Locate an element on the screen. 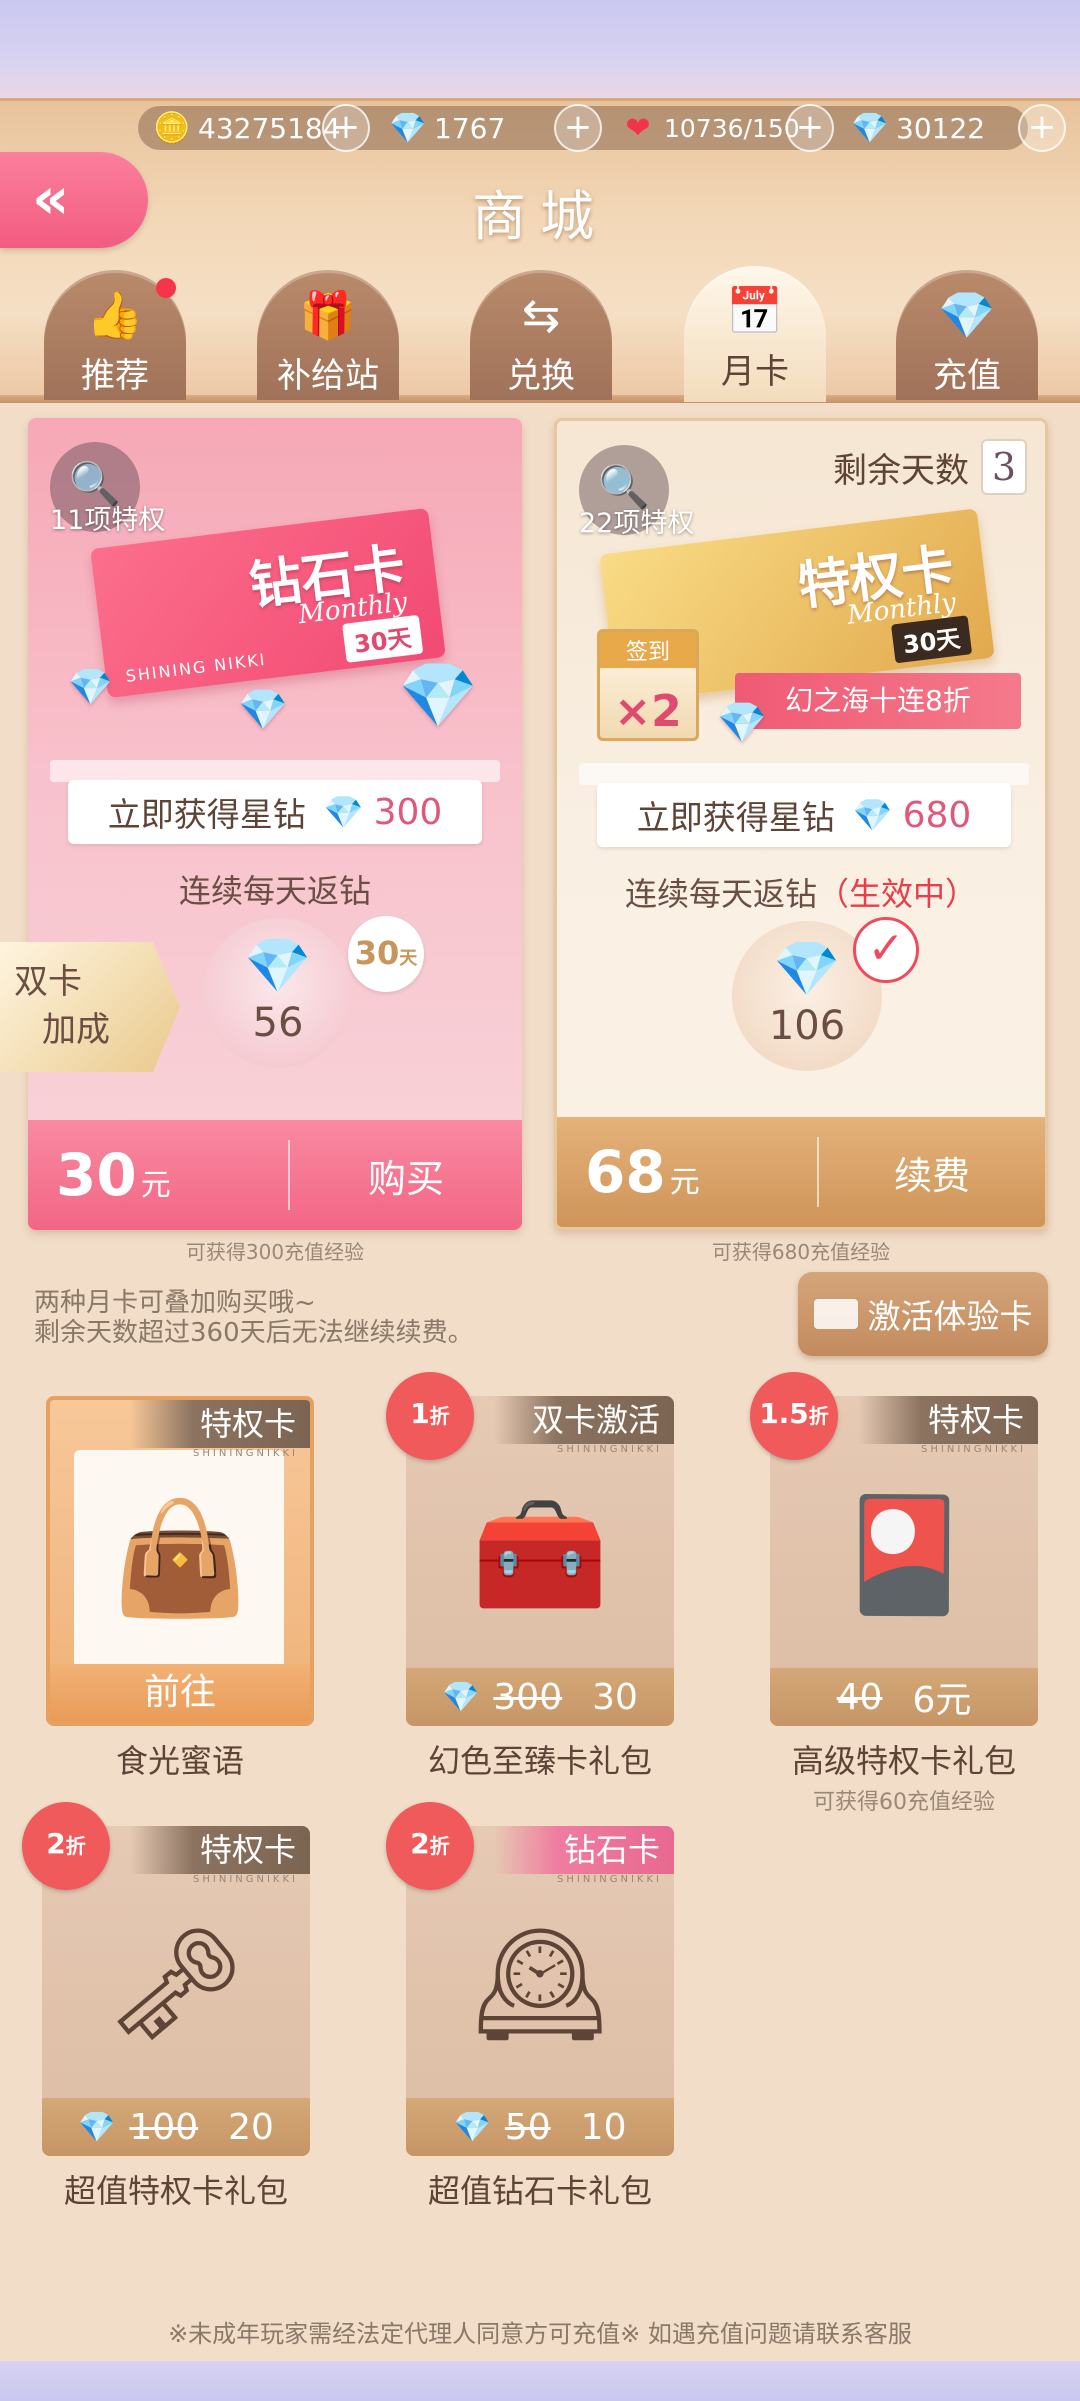  promo-banner: 幻之海十连8折 is located at coordinates (878, 701).